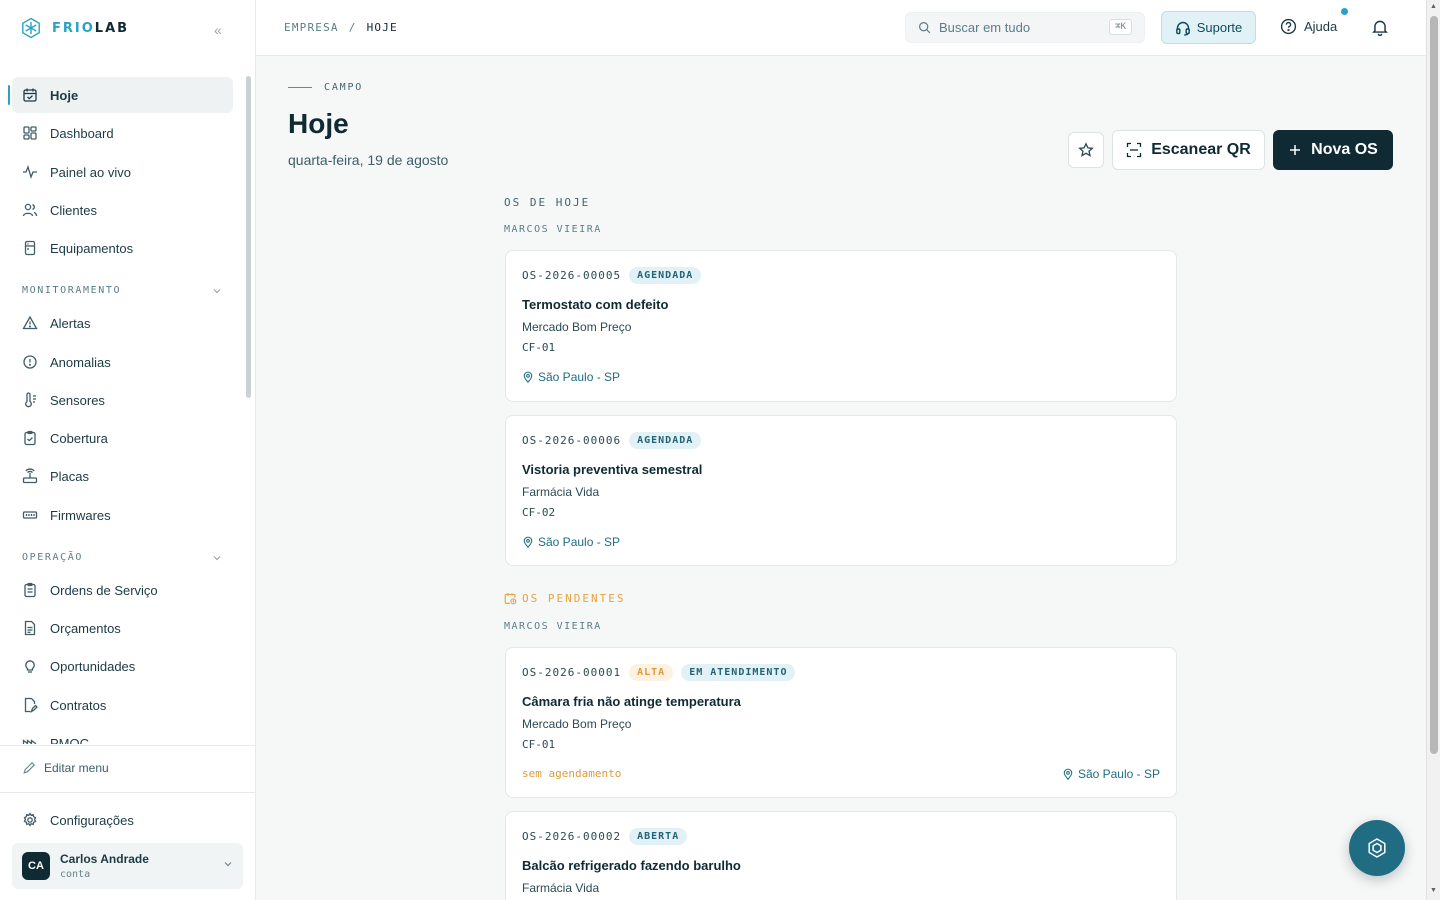 This screenshot has width=1440, height=900. Describe the element at coordinates (248, 237) in the screenshot. I see `sidebar-scroll-thumb` at that location.